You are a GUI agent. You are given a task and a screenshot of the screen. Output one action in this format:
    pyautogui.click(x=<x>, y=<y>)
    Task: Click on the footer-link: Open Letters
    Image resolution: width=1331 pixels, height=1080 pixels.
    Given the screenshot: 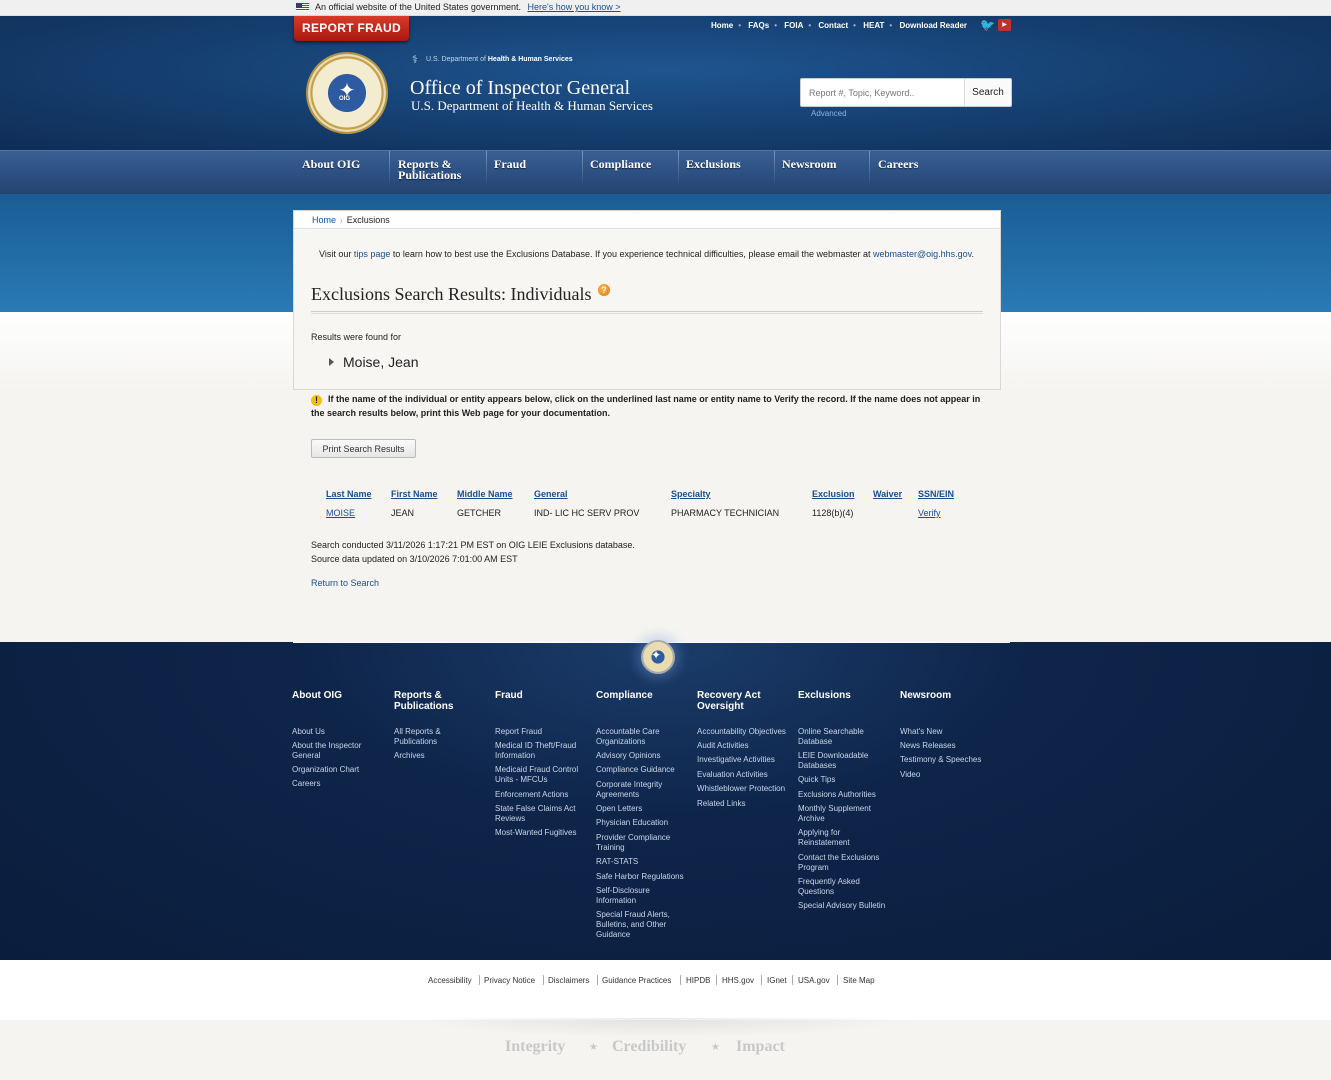 What is the action you would take?
    pyautogui.click(x=619, y=809)
    